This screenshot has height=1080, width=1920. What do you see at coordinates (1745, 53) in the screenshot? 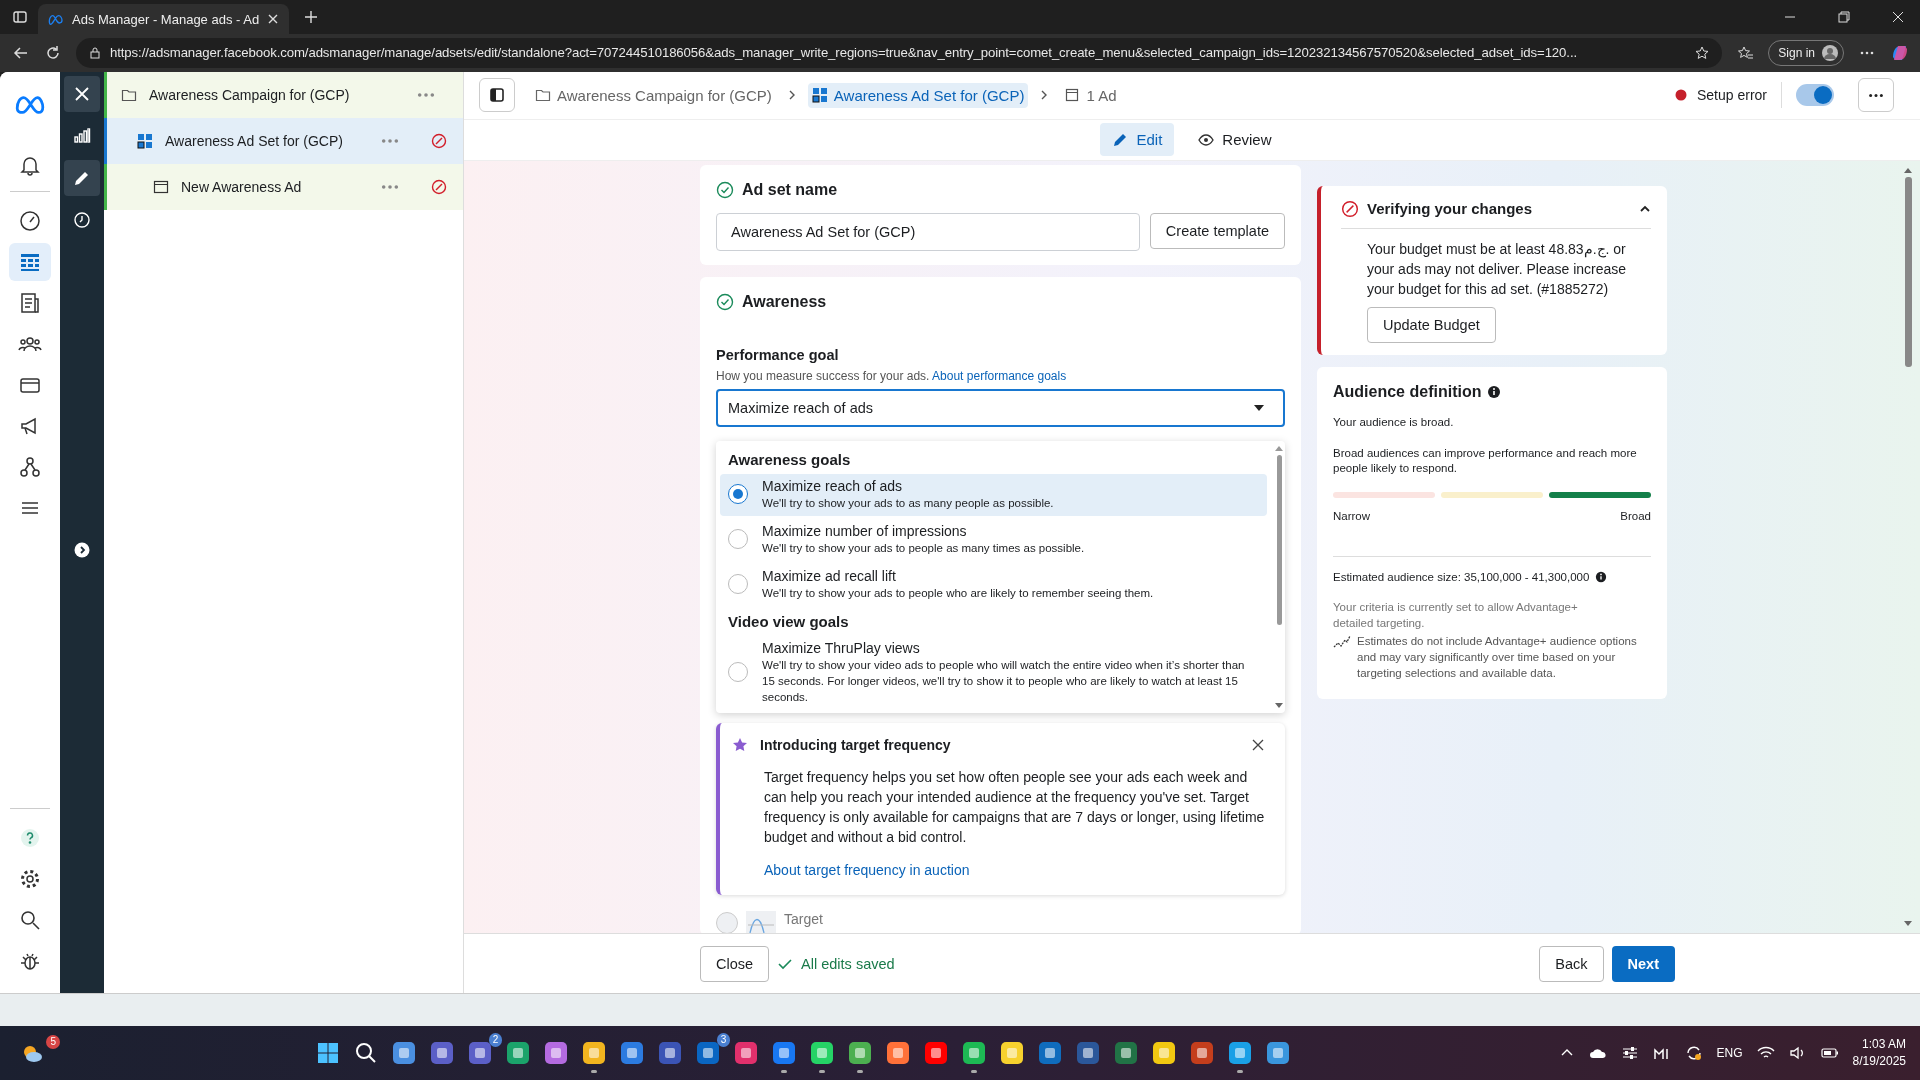
I see `favorites-icon` at bounding box center [1745, 53].